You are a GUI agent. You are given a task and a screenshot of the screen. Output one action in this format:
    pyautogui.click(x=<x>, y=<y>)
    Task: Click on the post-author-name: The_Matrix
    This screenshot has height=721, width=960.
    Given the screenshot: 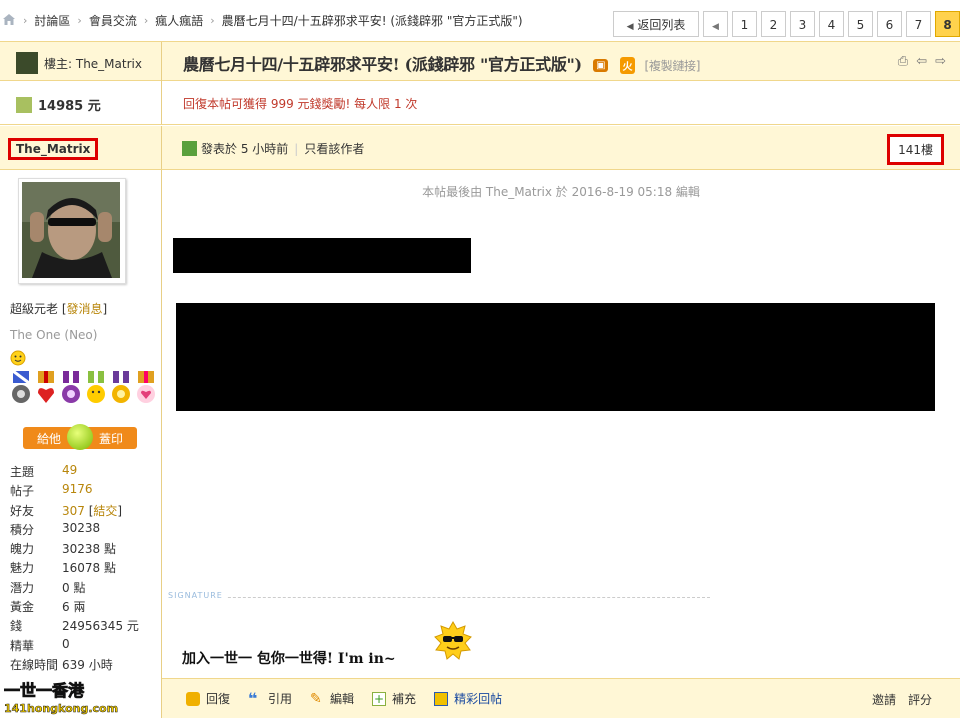 What is the action you would take?
    pyautogui.click(x=53, y=149)
    